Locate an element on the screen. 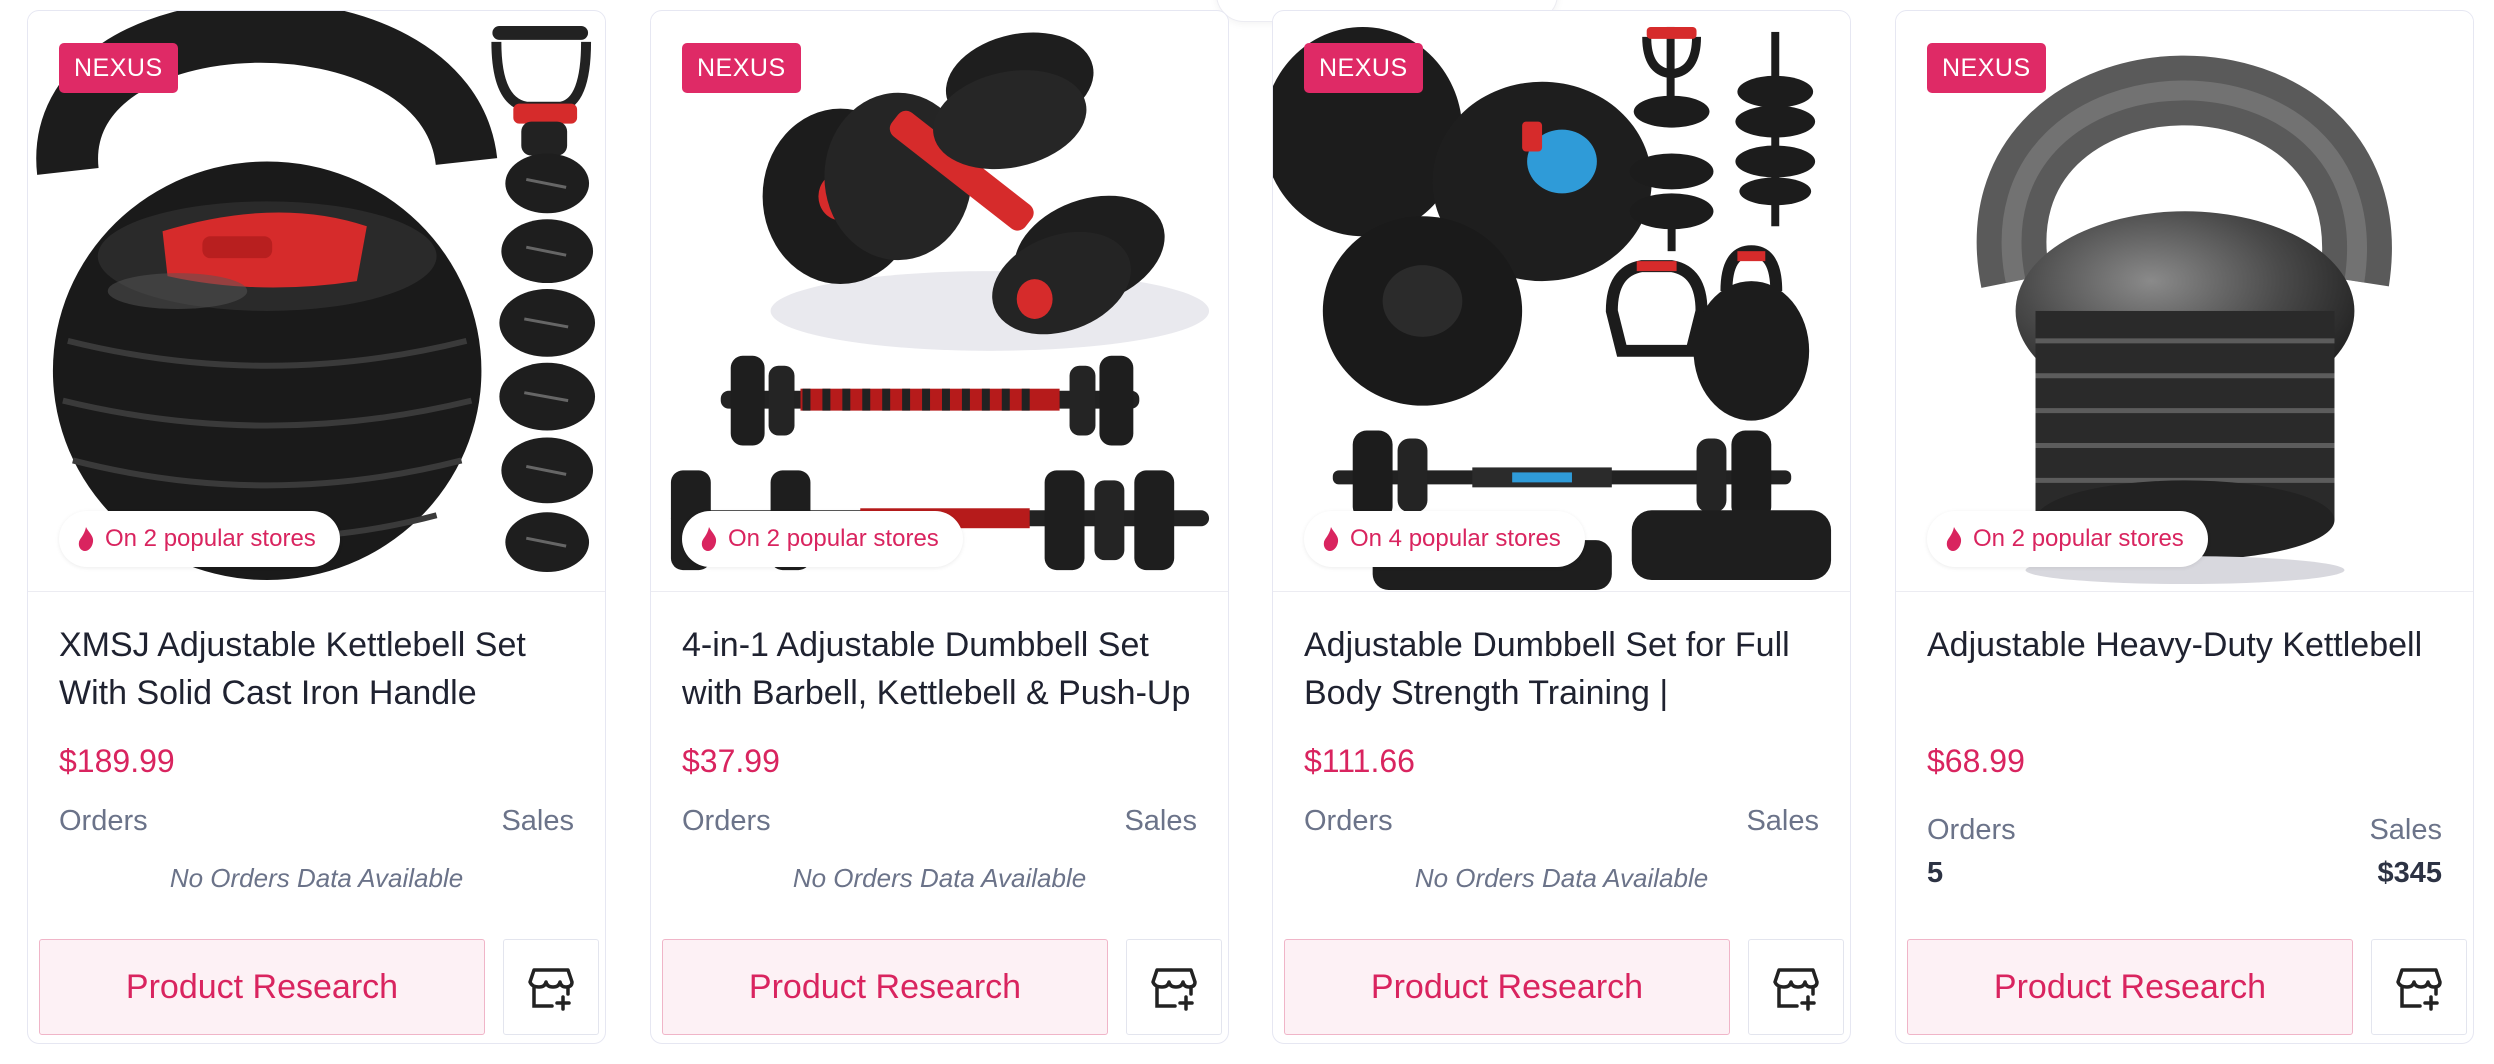 The height and width of the screenshot is (1064, 2494). popular-stores-badge: On 4 popular stores is located at coordinates (1444, 539).